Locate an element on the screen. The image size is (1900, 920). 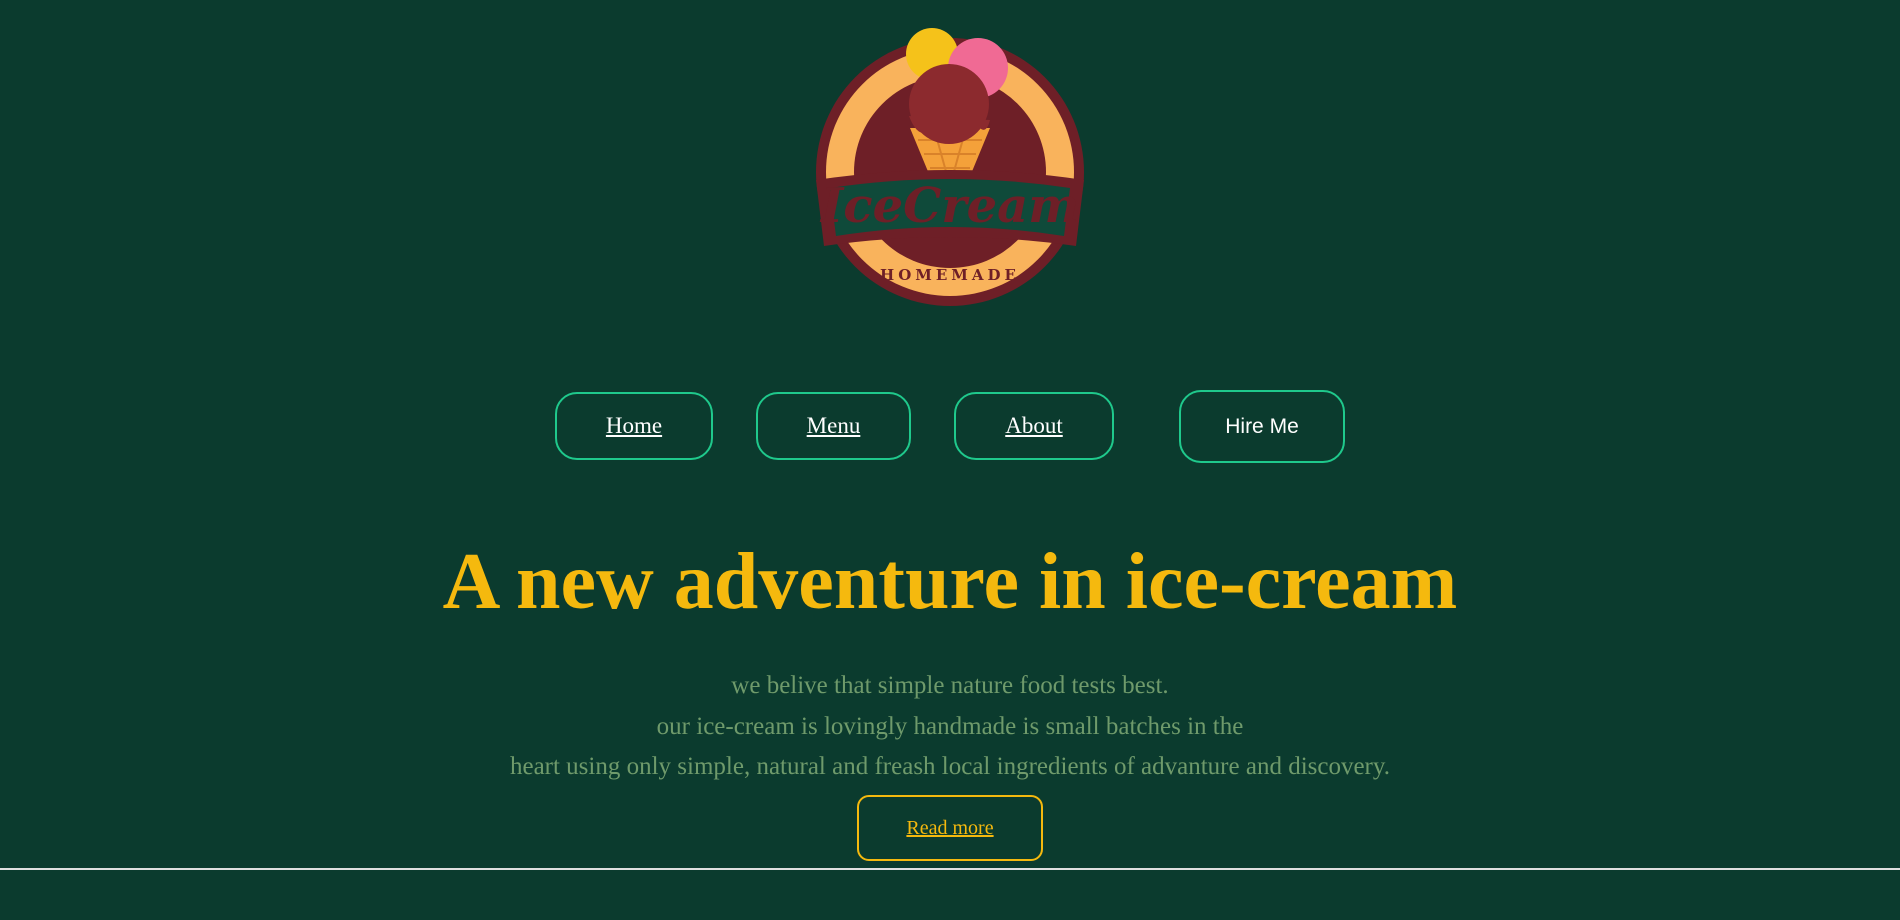
read-more-button: Read more is located at coordinates (950, 828).